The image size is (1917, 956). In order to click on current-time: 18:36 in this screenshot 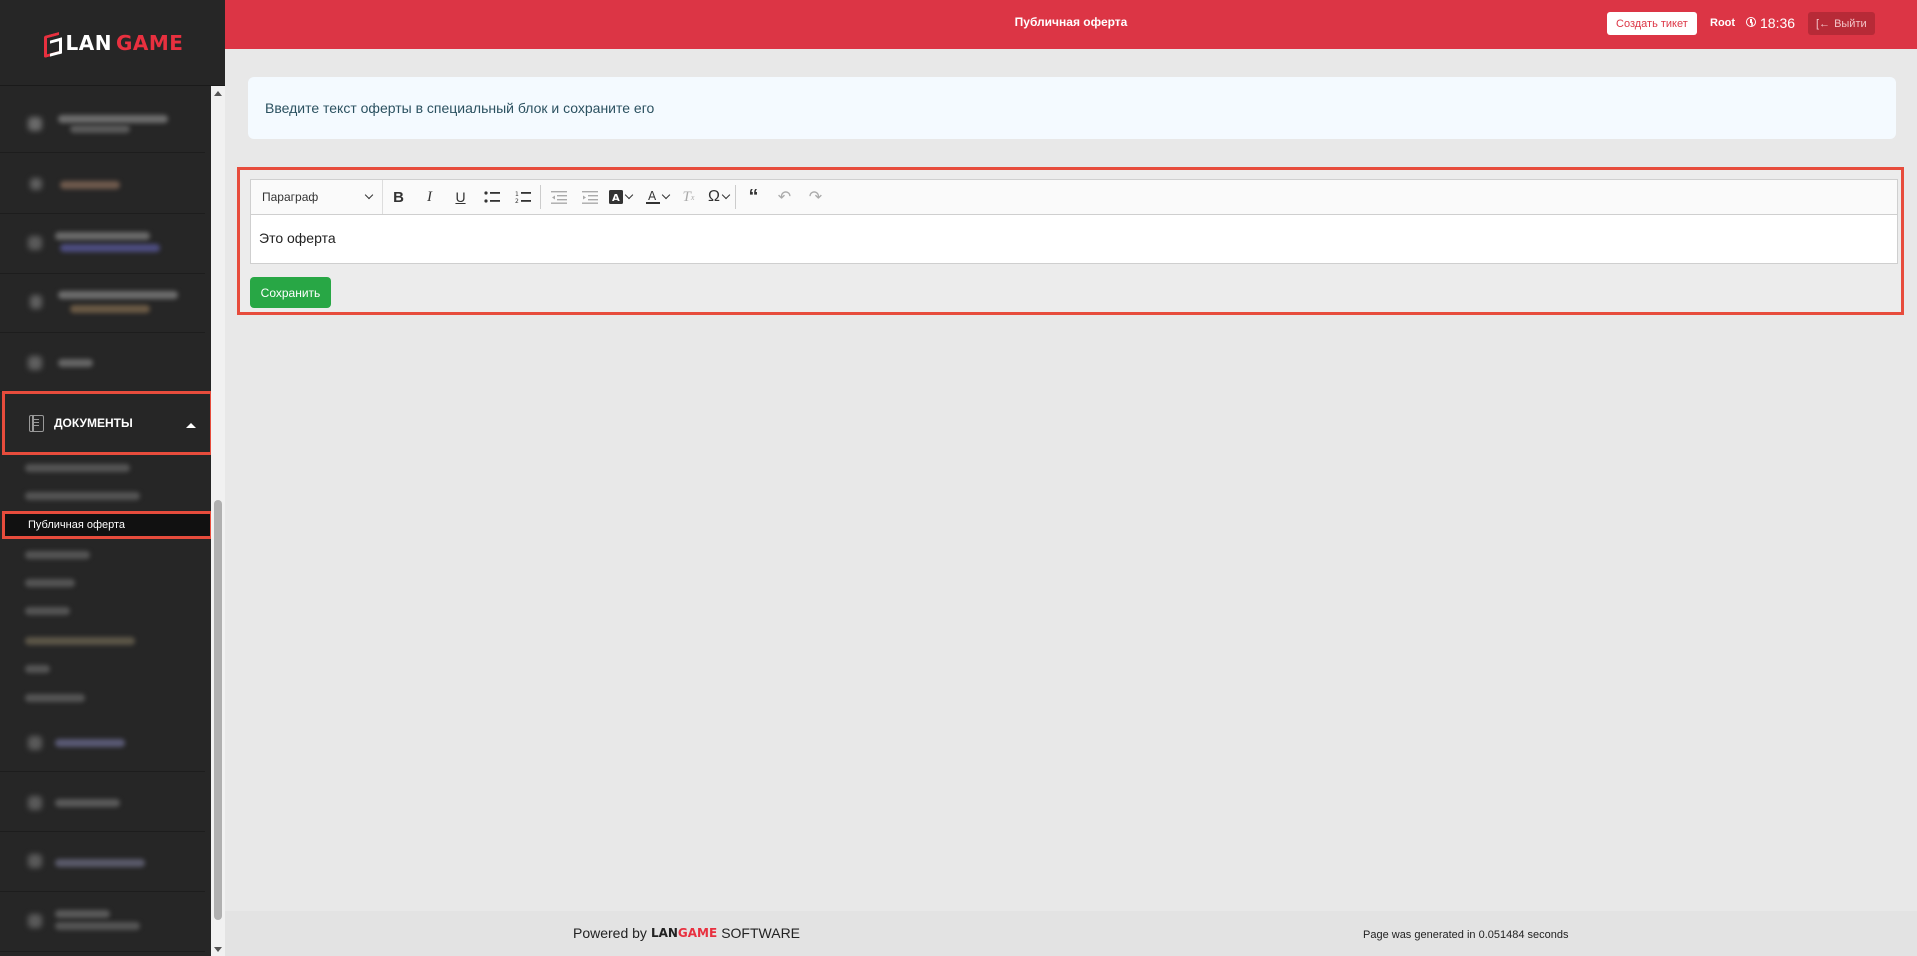, I will do `click(1778, 23)`.